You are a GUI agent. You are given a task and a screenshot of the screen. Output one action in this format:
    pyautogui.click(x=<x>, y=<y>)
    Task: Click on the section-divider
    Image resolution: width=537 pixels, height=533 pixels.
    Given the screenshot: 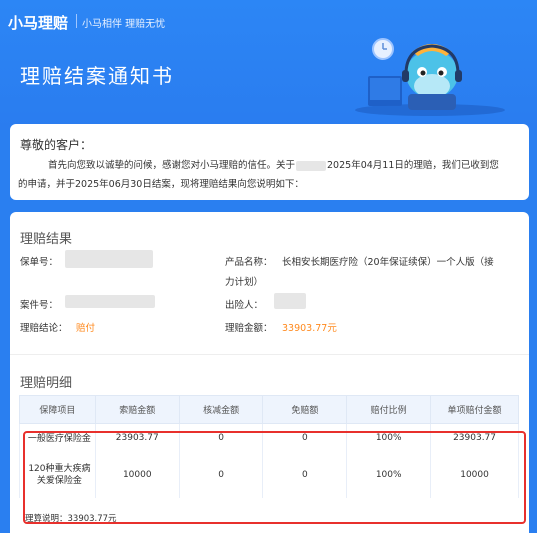 What is the action you would take?
    pyautogui.click(x=269, y=354)
    